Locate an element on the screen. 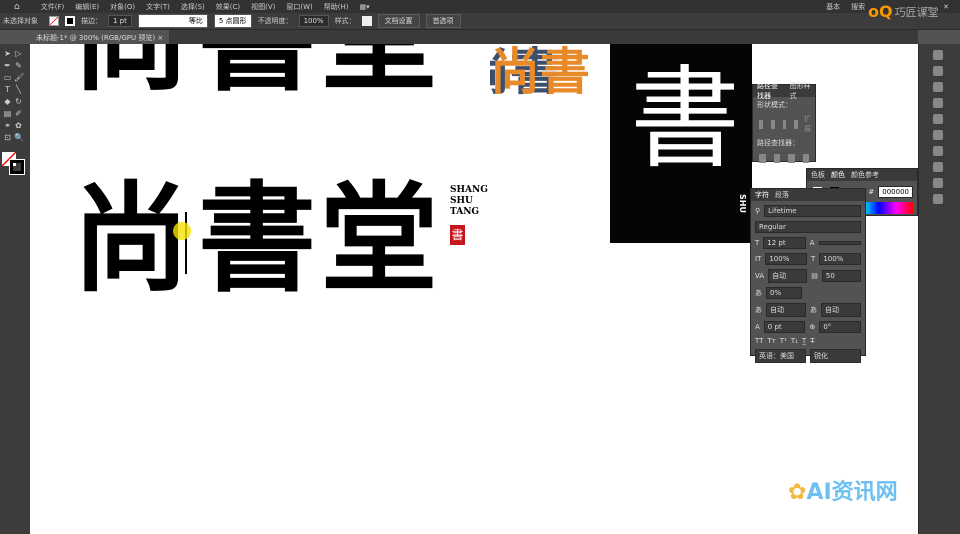 This screenshot has height=534, width=960. stroke-weight-field: 1 pt is located at coordinates (120, 21).